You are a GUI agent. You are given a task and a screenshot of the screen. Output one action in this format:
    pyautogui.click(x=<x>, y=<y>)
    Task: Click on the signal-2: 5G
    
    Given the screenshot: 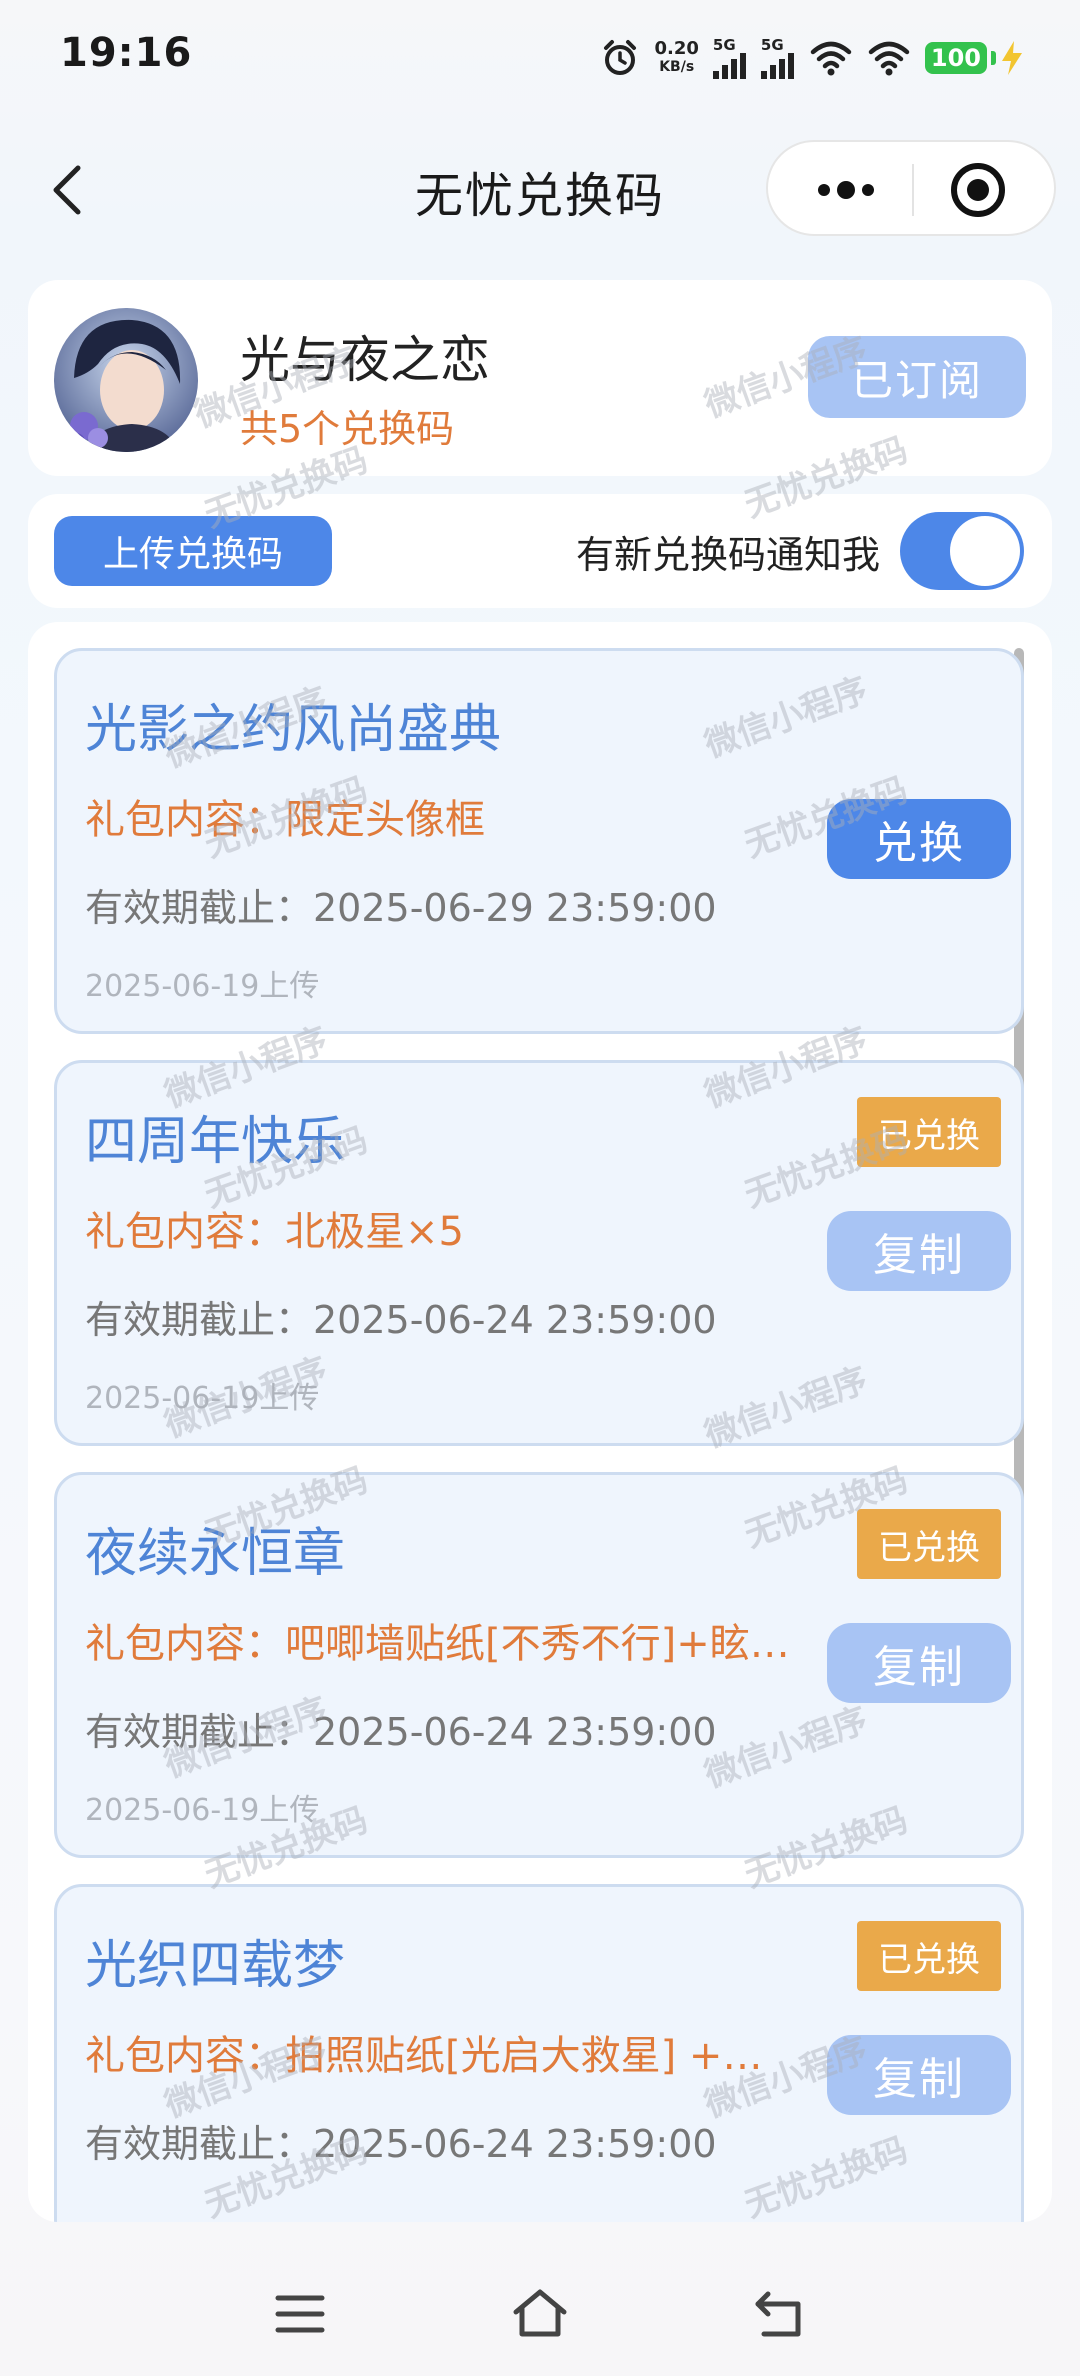 What is the action you would take?
    pyautogui.click(x=777, y=57)
    